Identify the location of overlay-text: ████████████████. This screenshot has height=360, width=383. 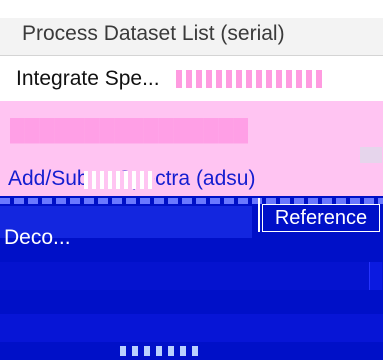
(129, 130).